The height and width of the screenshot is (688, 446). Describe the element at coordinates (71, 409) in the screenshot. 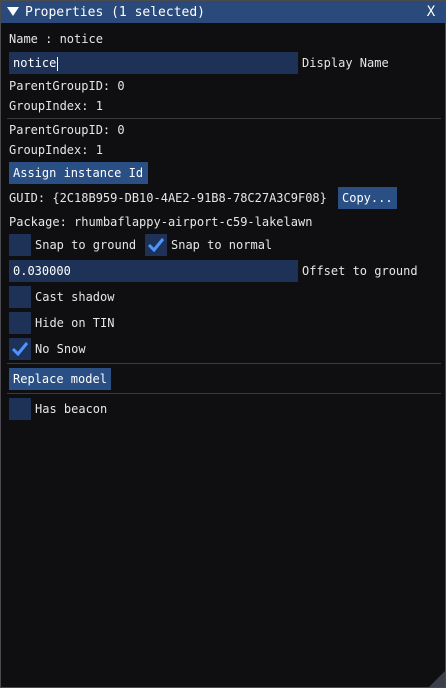

I see `has-beacon-label: Has beacon` at that location.